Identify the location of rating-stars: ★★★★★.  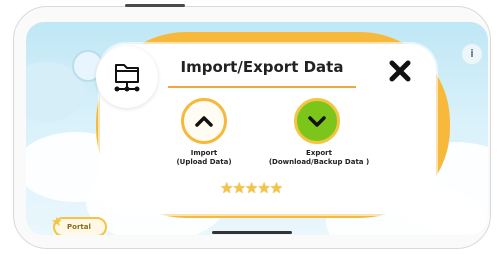
(251, 188).